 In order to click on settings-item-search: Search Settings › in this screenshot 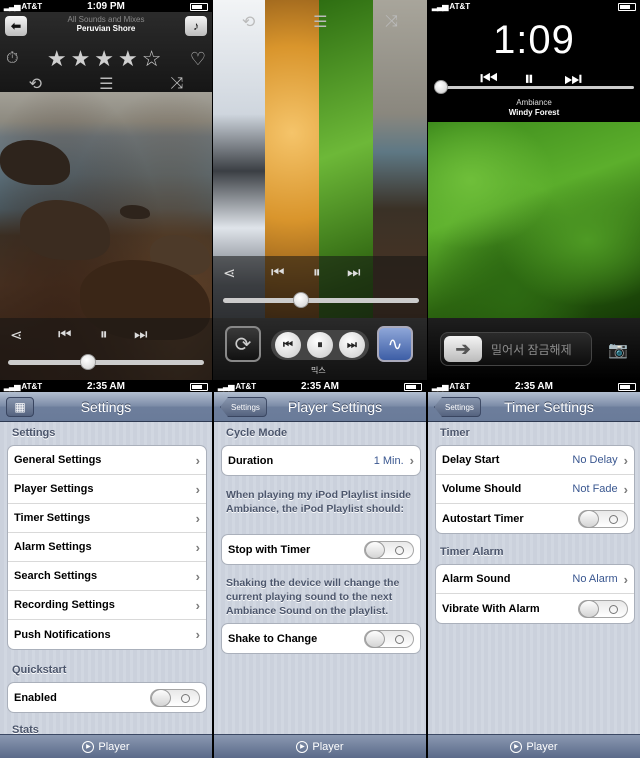, I will do `click(107, 576)`.